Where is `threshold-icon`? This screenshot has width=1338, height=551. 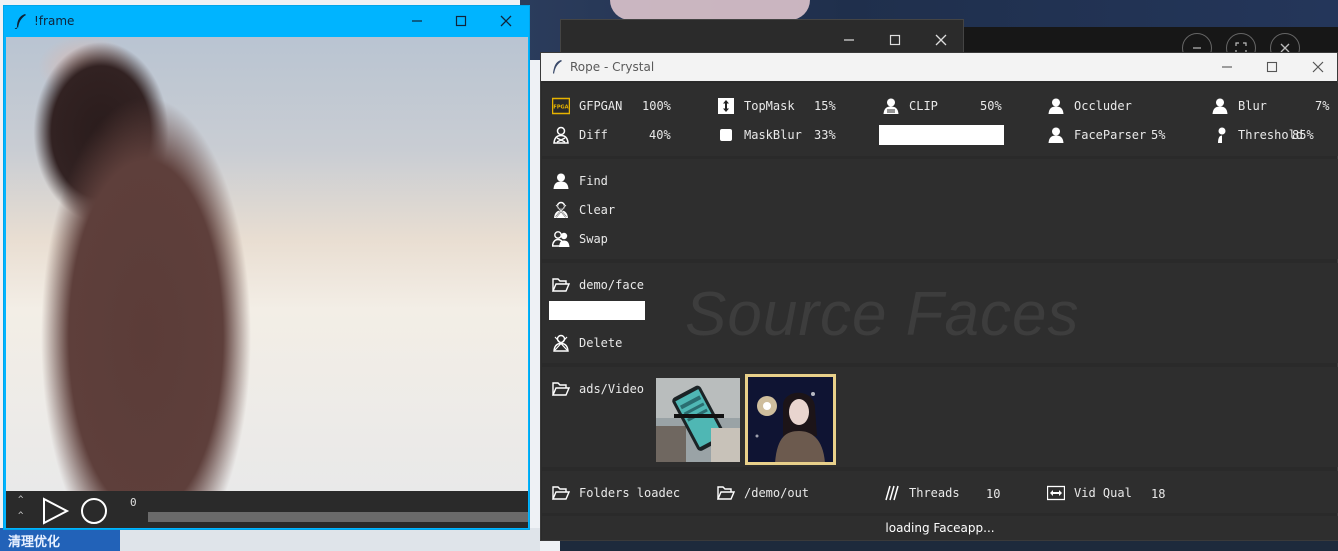
threshold-icon is located at coordinates (1220, 135).